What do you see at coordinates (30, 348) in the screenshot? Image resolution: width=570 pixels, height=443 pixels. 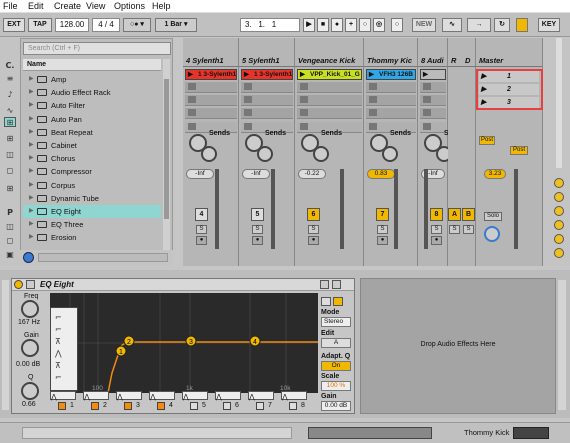 I see `gain-knob` at bounding box center [30, 348].